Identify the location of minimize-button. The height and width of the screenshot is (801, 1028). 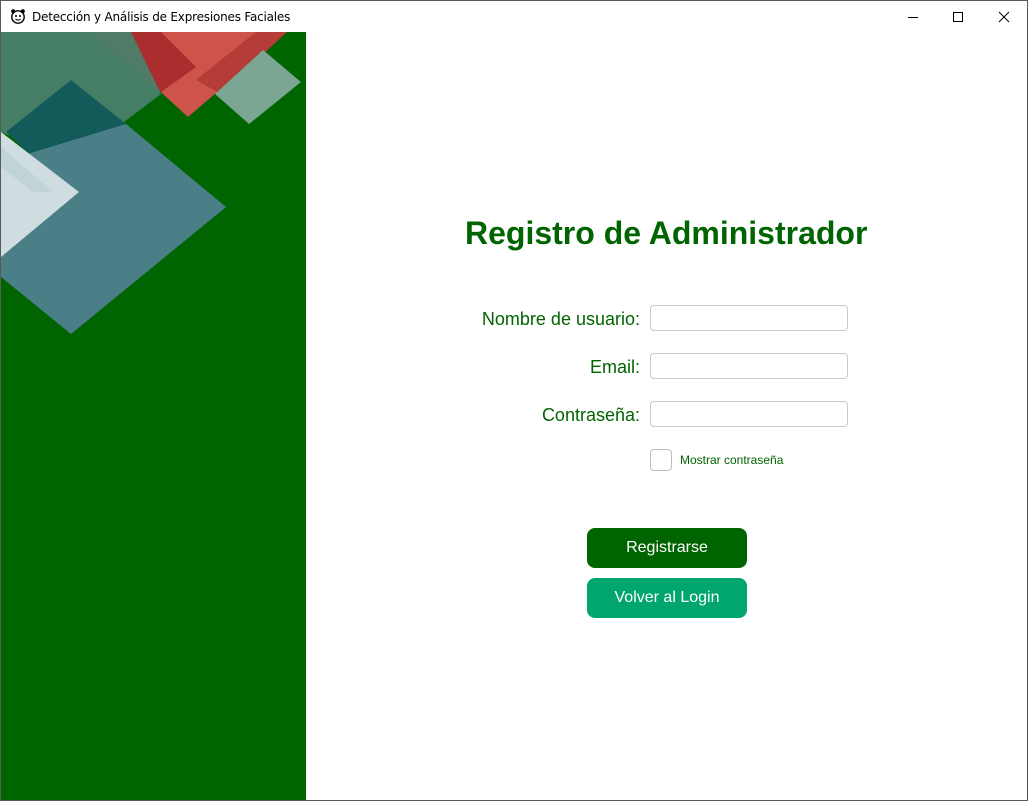
(913, 16).